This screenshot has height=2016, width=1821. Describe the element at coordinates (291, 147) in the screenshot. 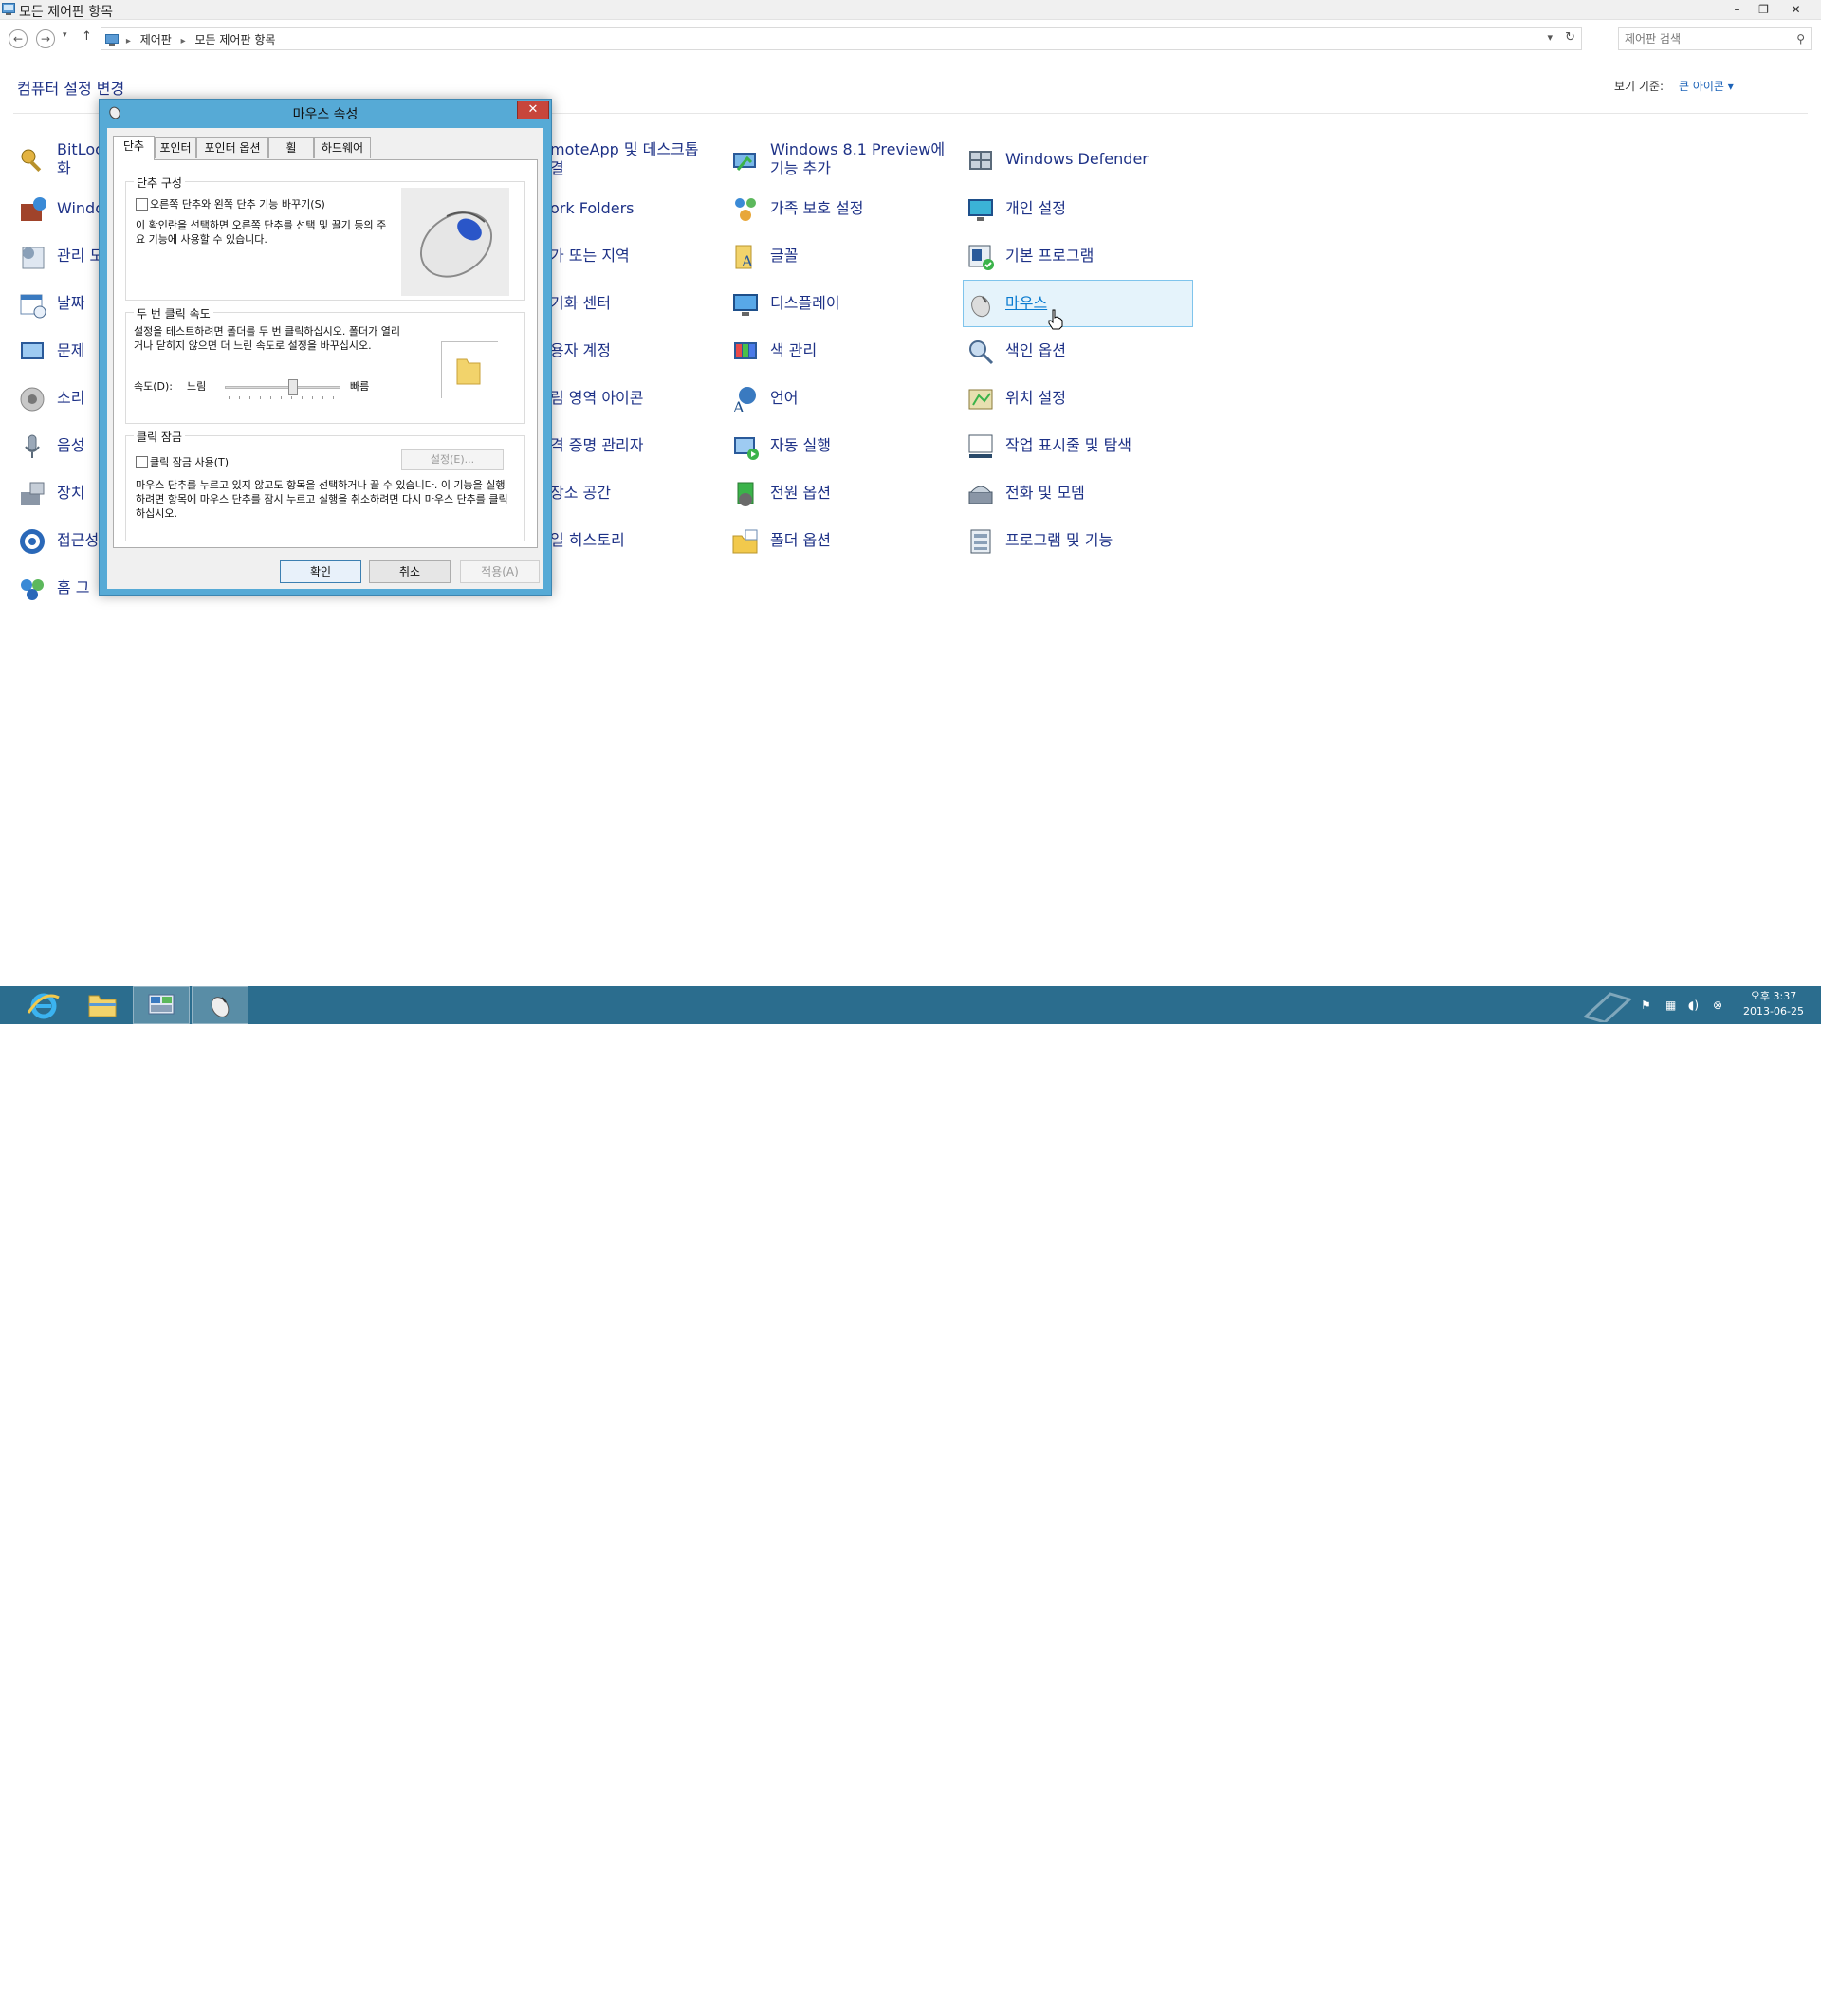

I see `tab-wheel: 휠` at that location.